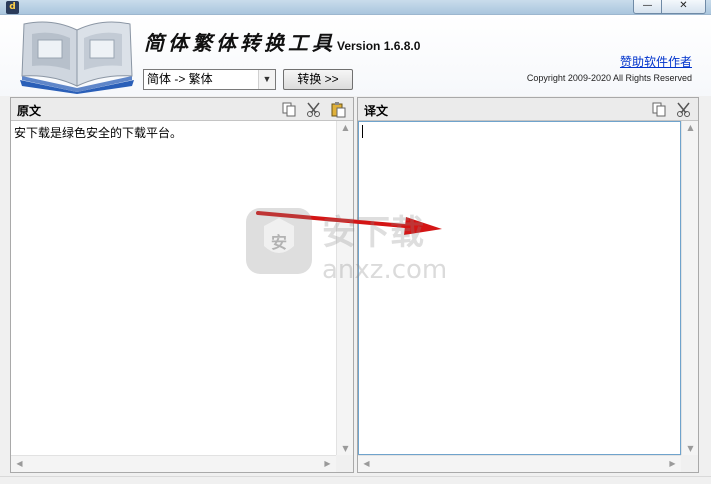 The width and height of the screenshot is (711, 484). What do you see at coordinates (318, 79) in the screenshot?
I see `convert-button: 转换 >>` at bounding box center [318, 79].